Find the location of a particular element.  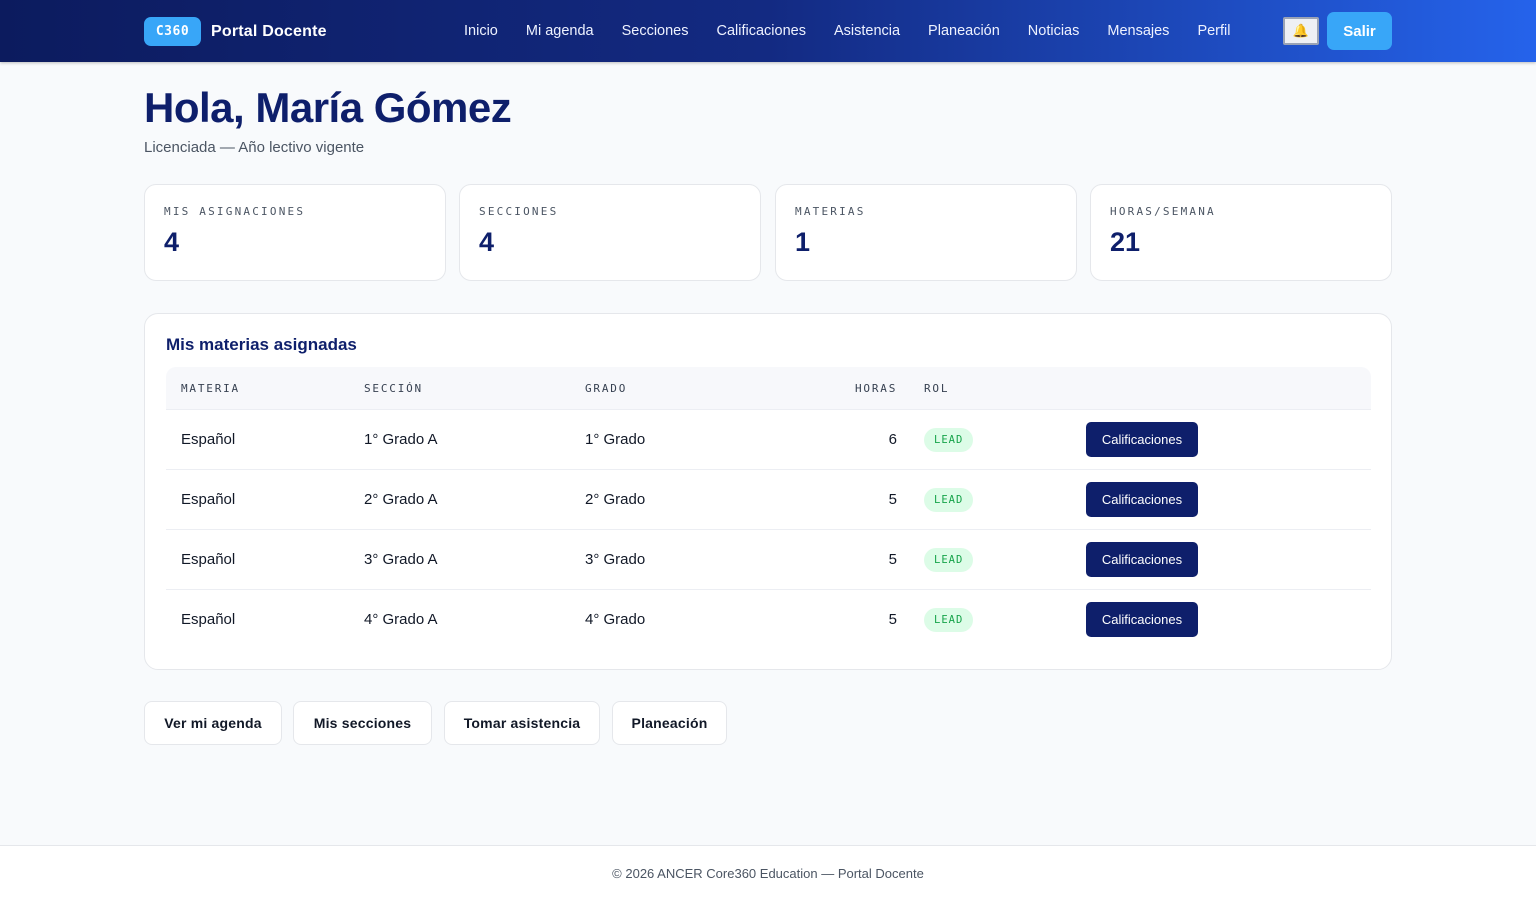

stat-label: MATERIAS is located at coordinates (830, 211).